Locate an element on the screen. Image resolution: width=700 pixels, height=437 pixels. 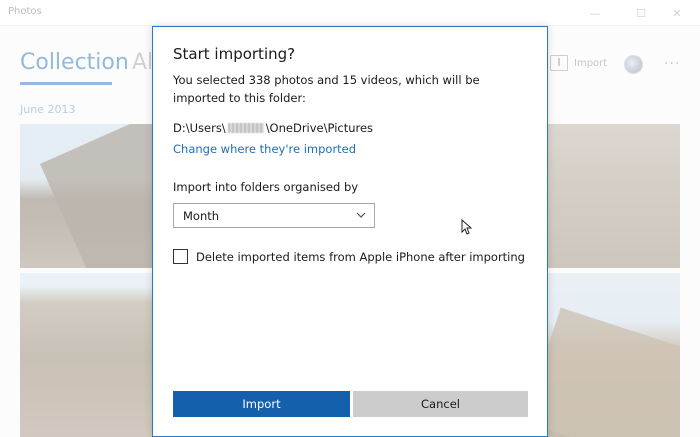
mouse-pointer-icon is located at coordinates (467, 227).